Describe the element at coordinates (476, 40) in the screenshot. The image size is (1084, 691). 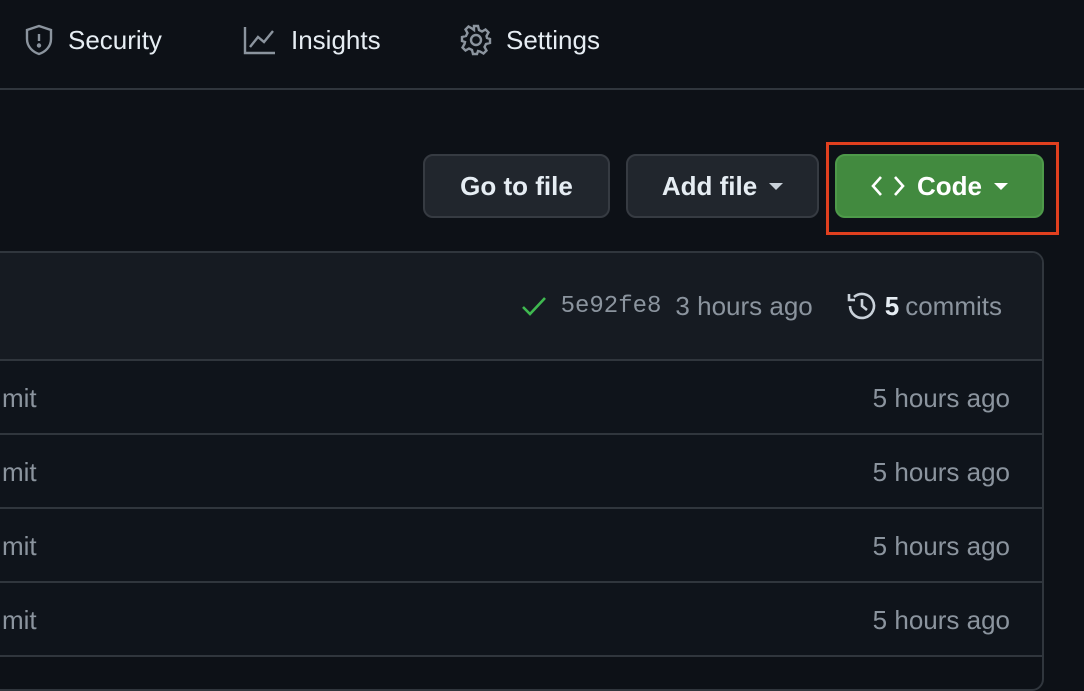
I see `gear-icon` at that location.